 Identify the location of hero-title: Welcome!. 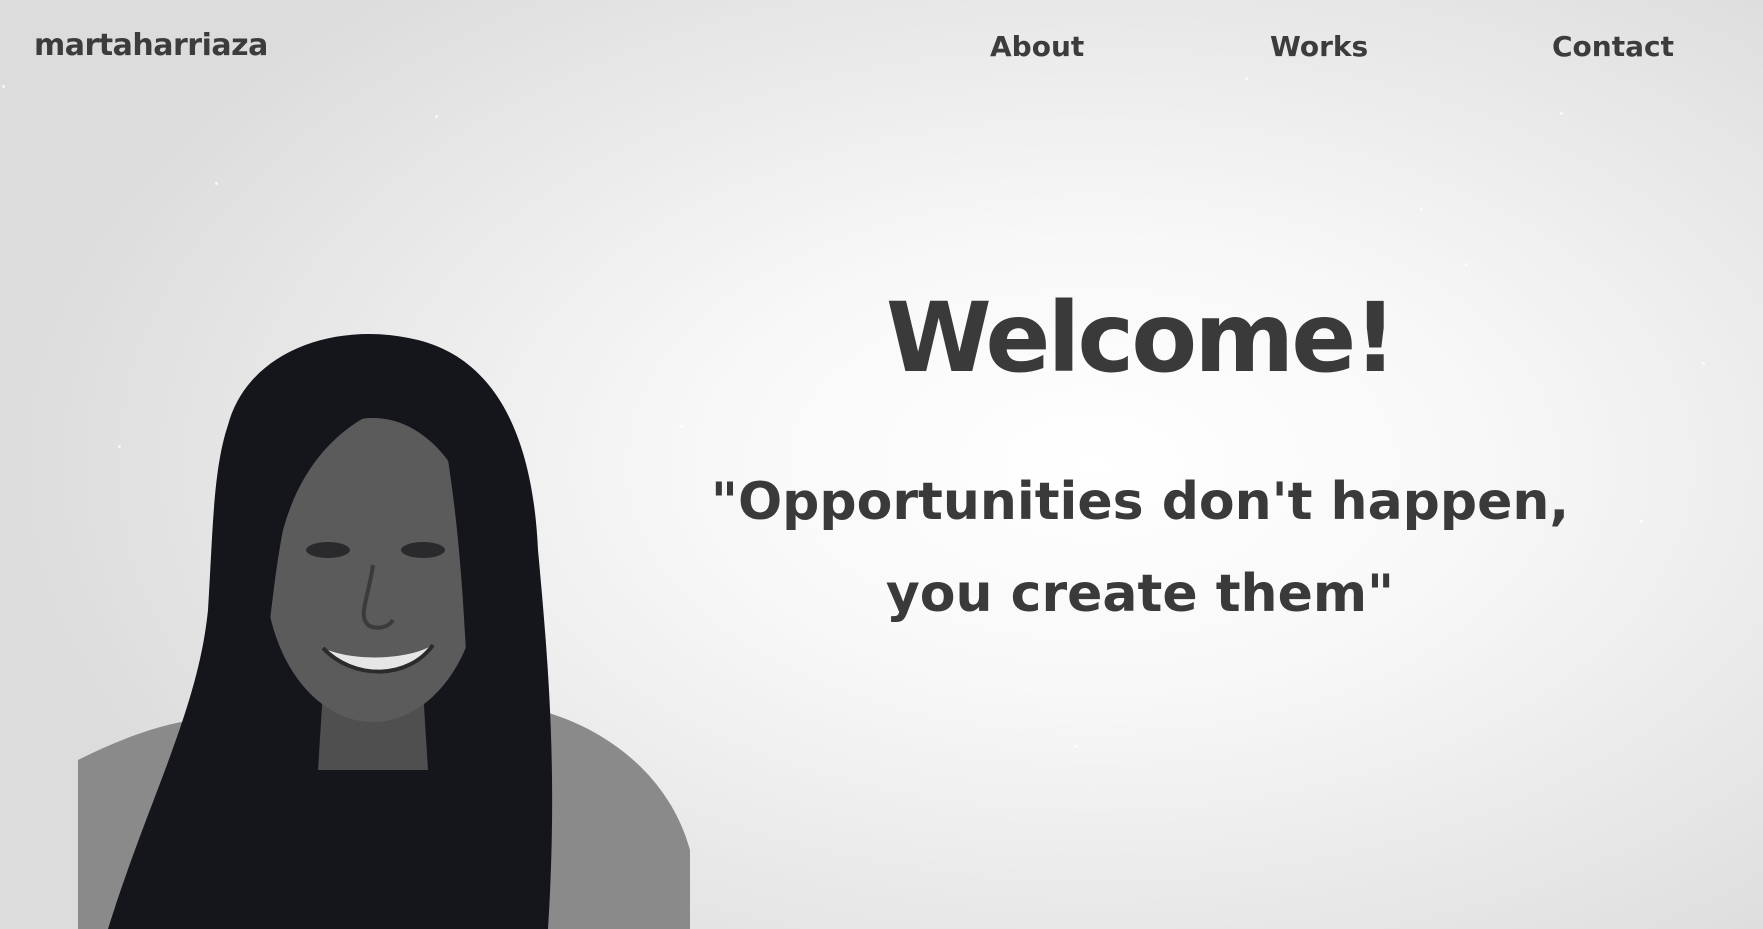
(1141, 338).